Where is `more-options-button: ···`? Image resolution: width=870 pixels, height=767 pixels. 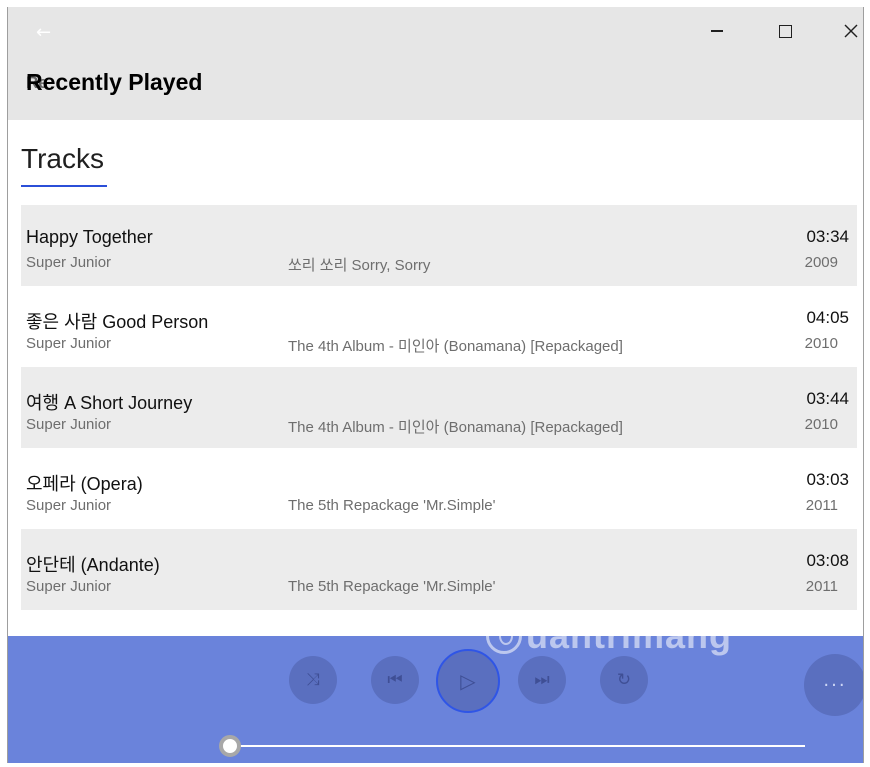 more-options-button: ··· is located at coordinates (833, 685).